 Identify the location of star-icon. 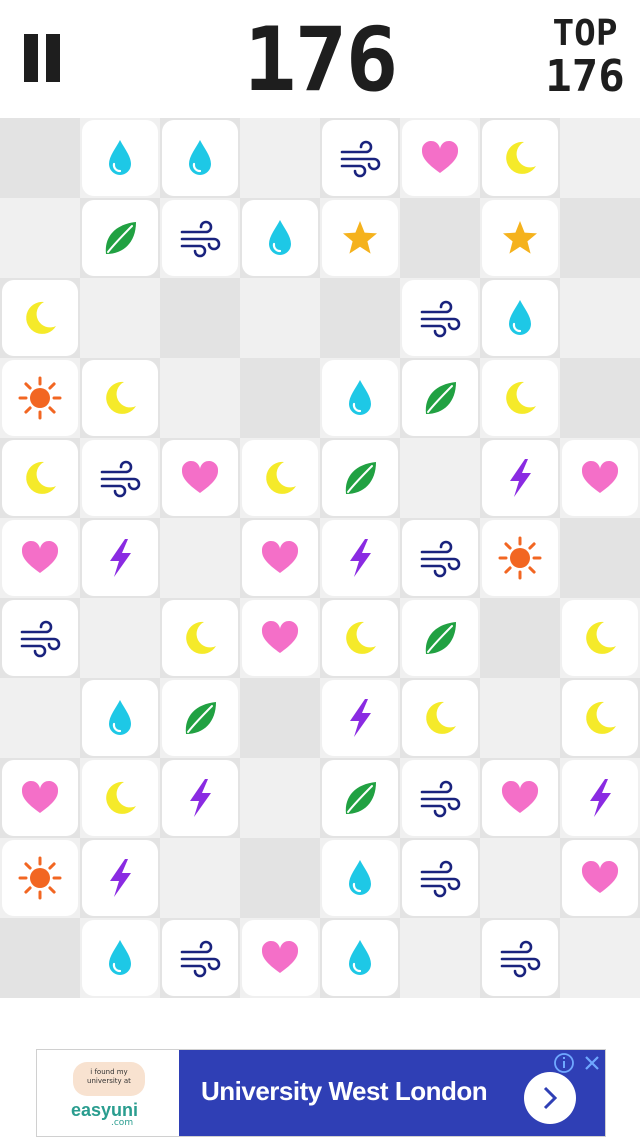
(360, 237).